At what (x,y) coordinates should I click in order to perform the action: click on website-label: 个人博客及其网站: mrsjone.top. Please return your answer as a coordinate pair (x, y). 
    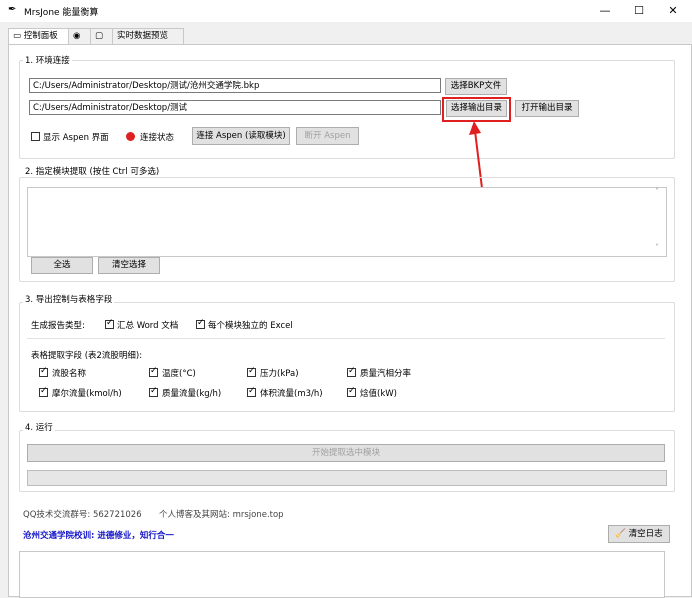
    Looking at the image, I should click on (221, 515).